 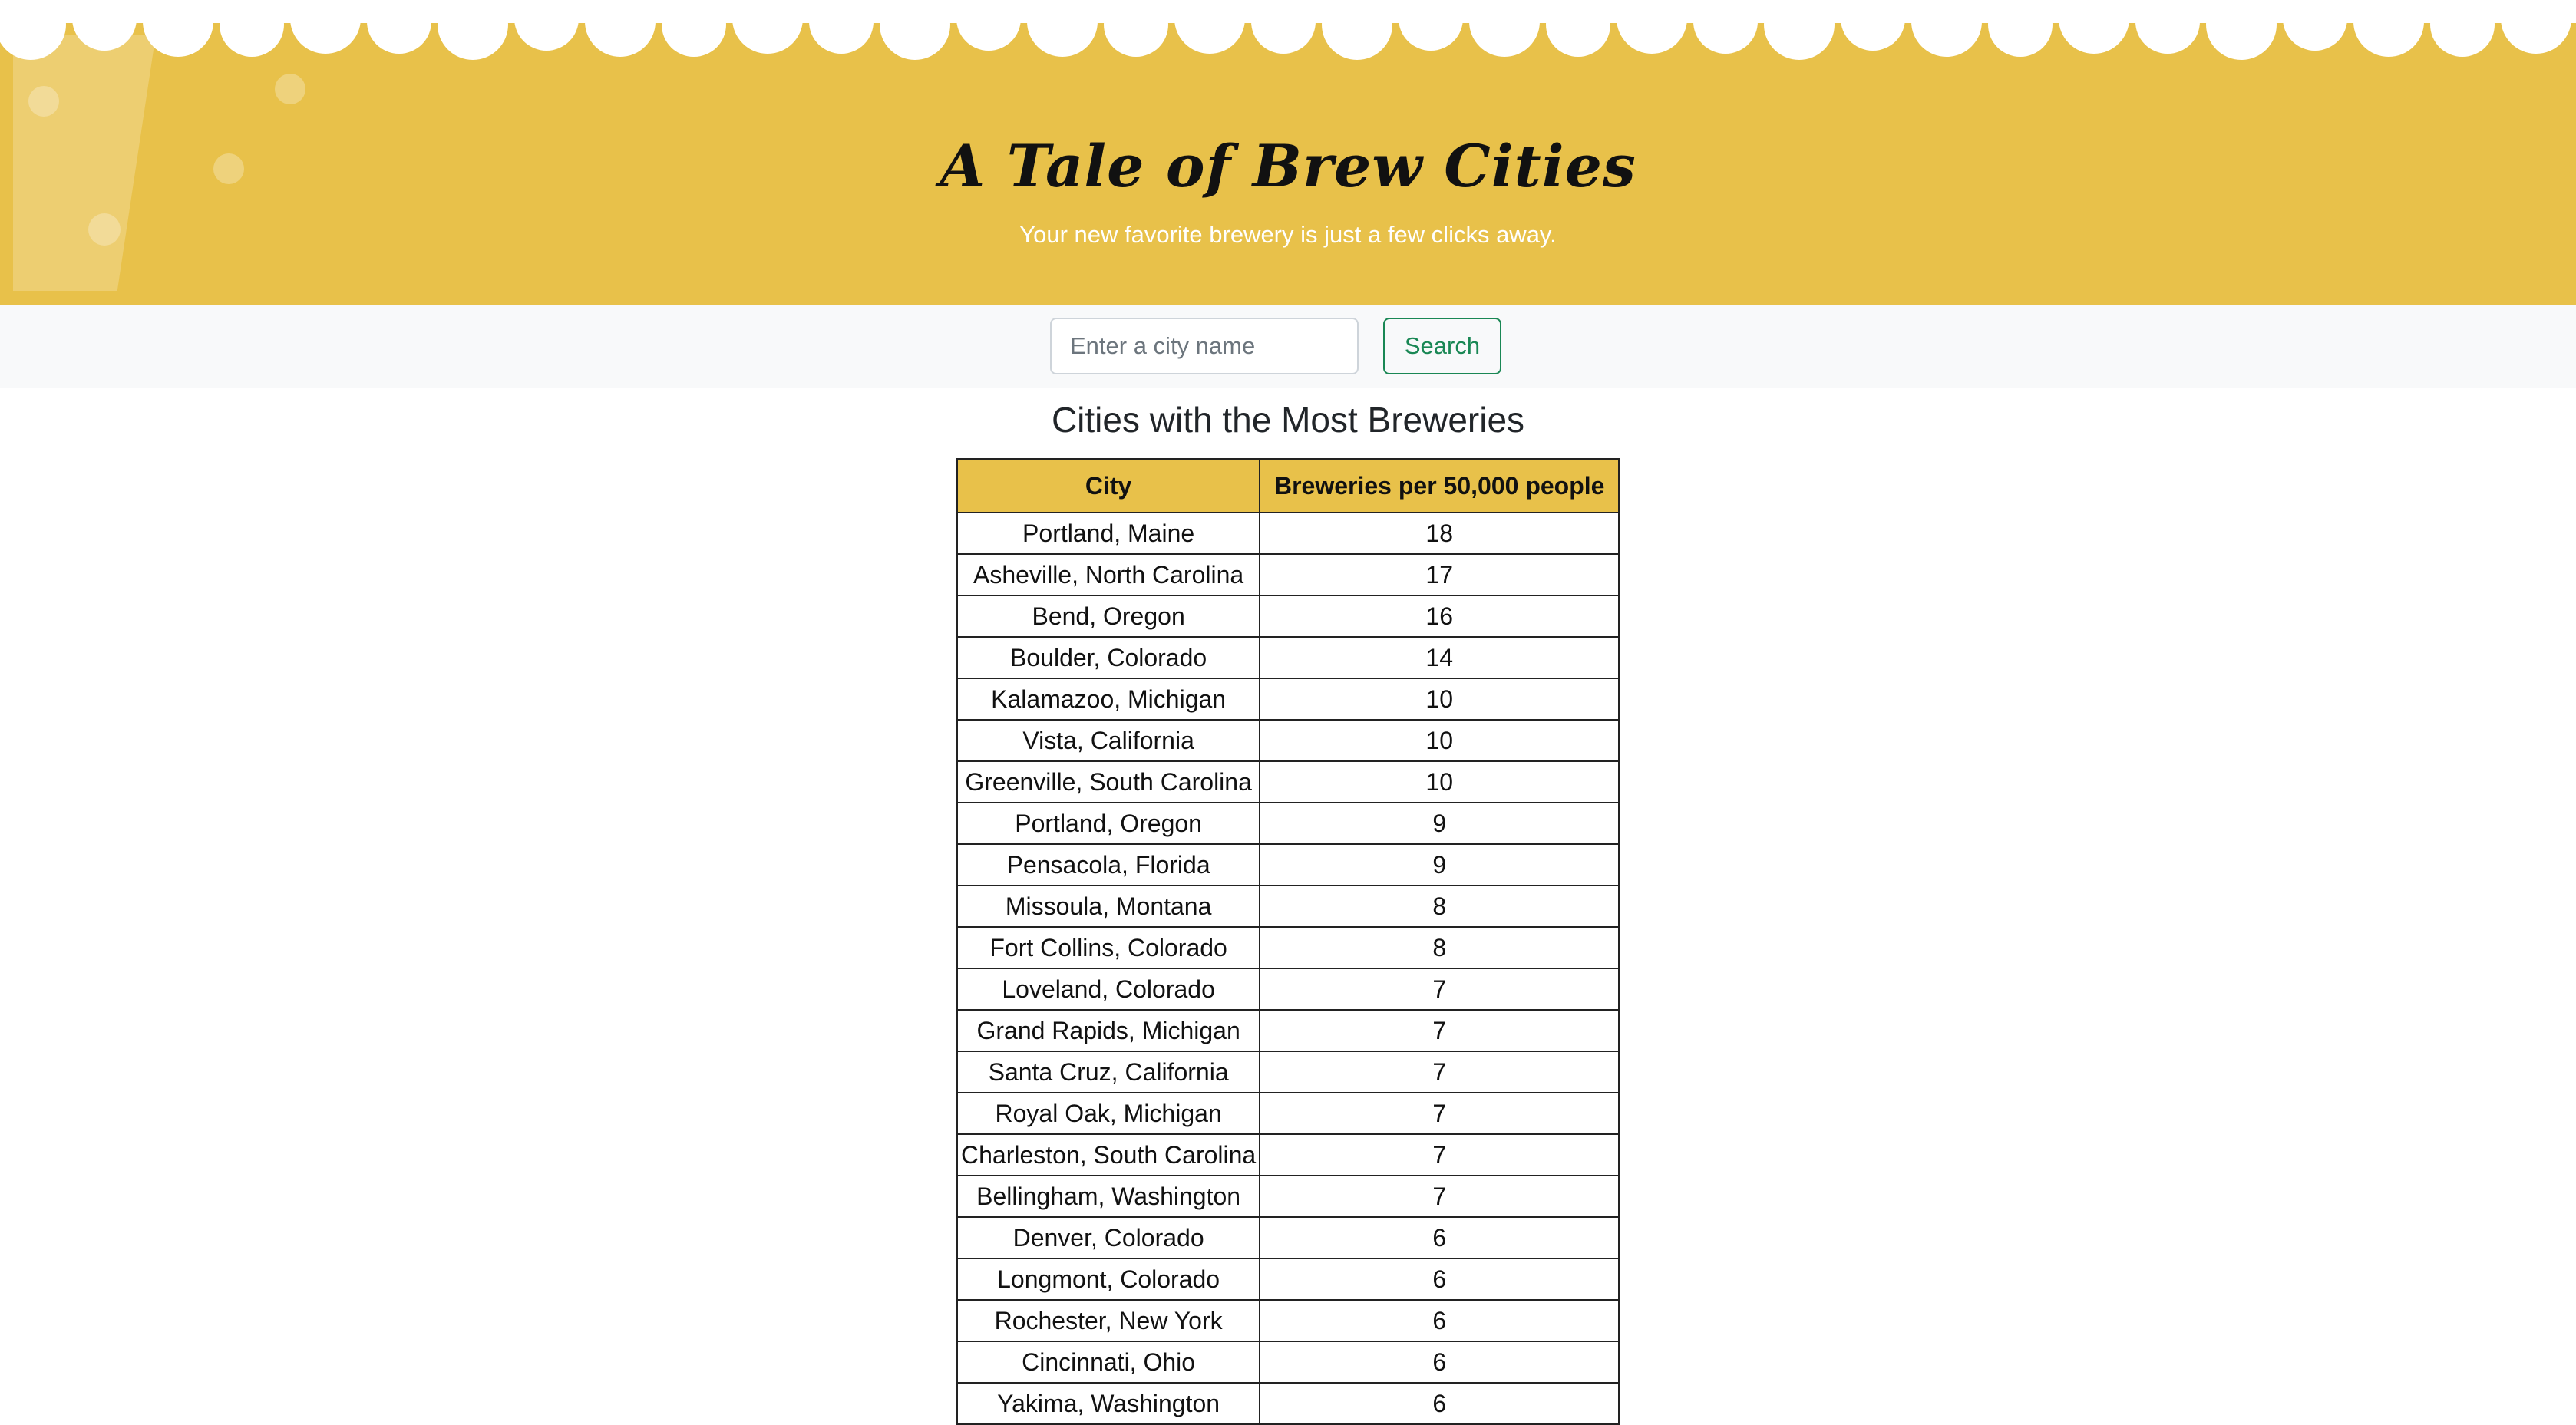 I want to click on table-row: Rochester, New York 6, so click(x=1288, y=1320).